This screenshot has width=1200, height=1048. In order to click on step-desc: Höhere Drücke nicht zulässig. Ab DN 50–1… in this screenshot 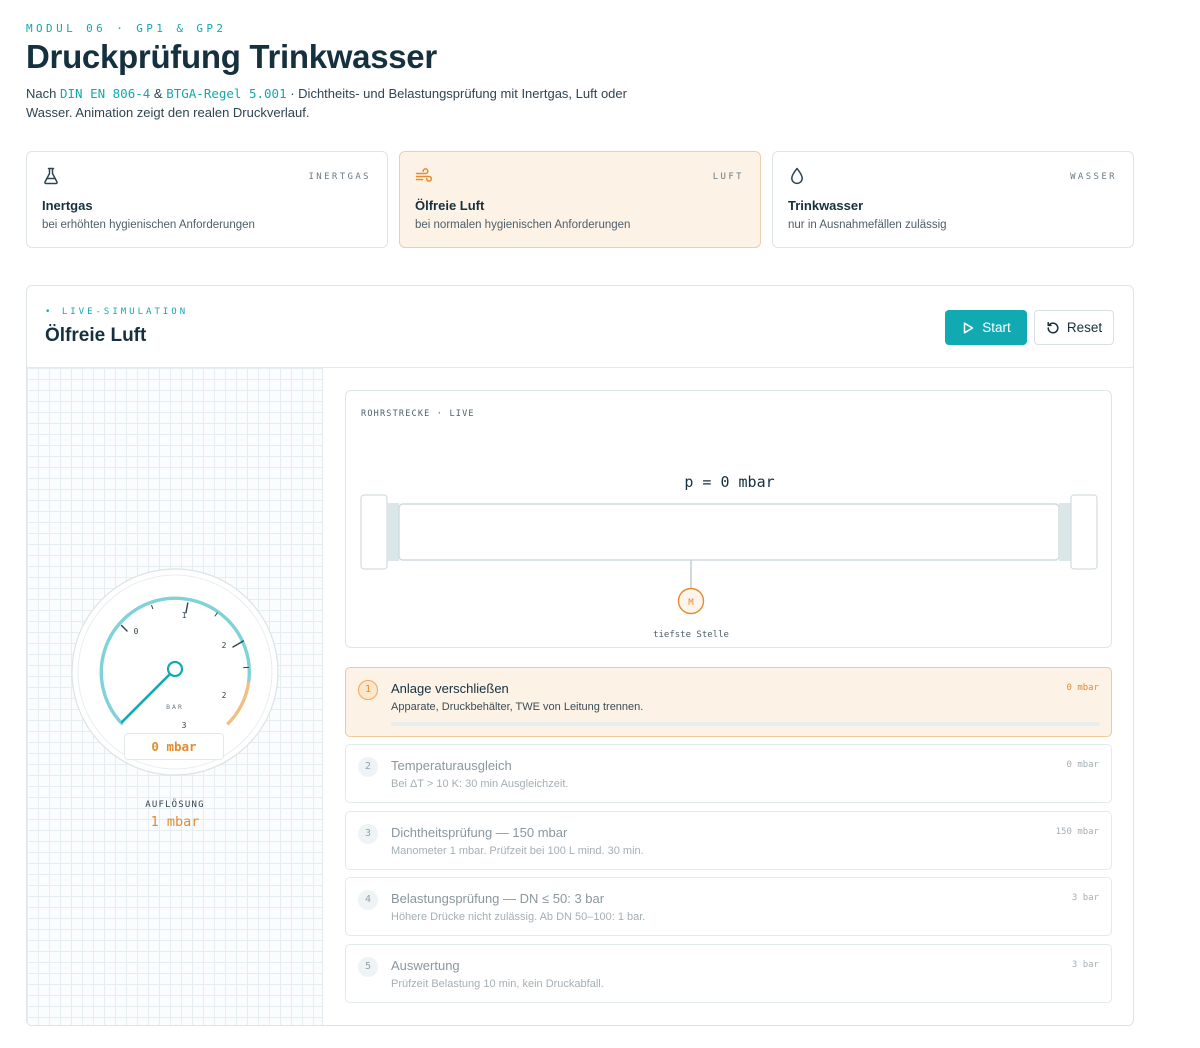, I will do `click(518, 917)`.